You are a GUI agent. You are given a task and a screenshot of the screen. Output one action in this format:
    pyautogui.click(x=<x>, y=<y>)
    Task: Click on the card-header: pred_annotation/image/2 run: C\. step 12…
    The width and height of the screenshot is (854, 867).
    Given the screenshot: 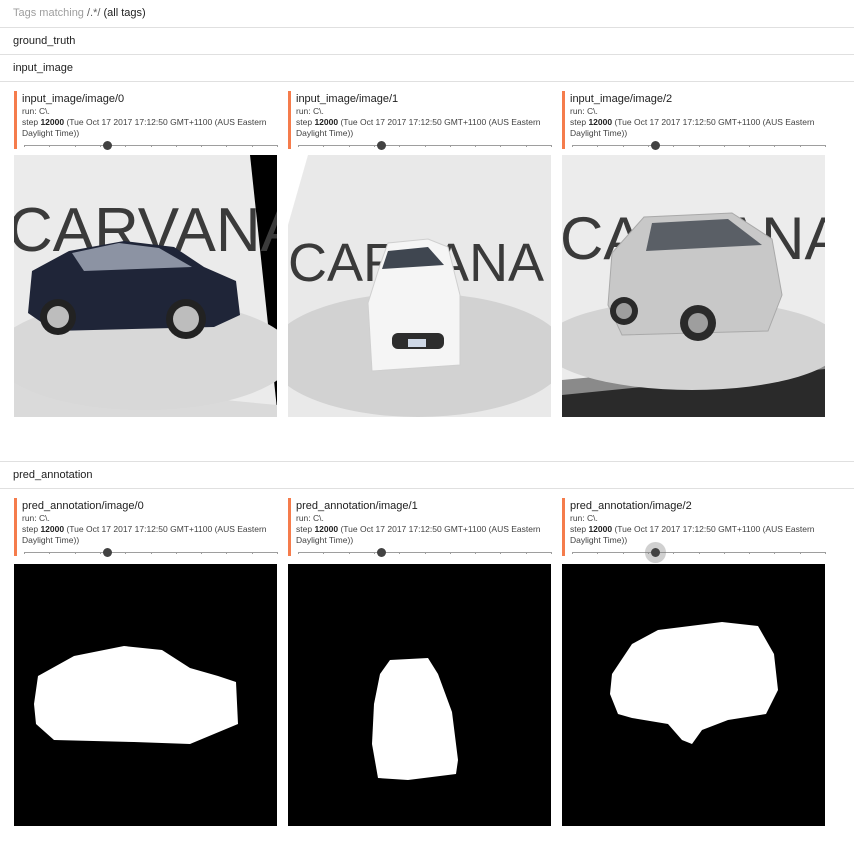 What is the action you would take?
    pyautogui.click(x=695, y=527)
    